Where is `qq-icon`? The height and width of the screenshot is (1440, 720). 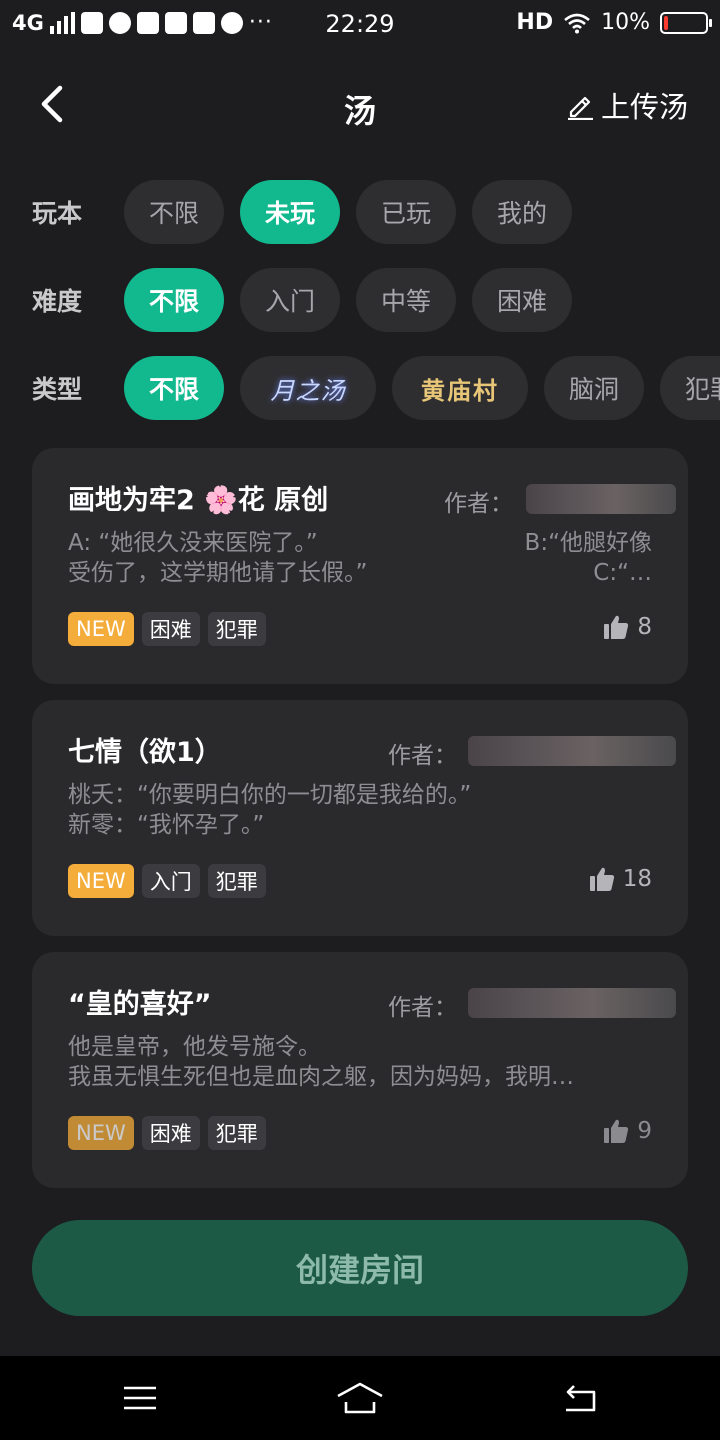
qq-icon is located at coordinates (147, 22).